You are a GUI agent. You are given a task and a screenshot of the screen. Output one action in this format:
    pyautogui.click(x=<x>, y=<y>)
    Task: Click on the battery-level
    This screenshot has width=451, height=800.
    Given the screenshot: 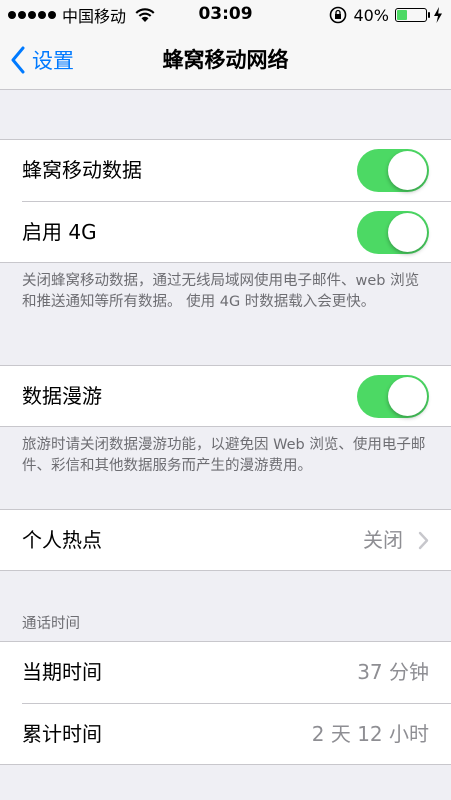 What is the action you would take?
    pyautogui.click(x=402, y=15)
    